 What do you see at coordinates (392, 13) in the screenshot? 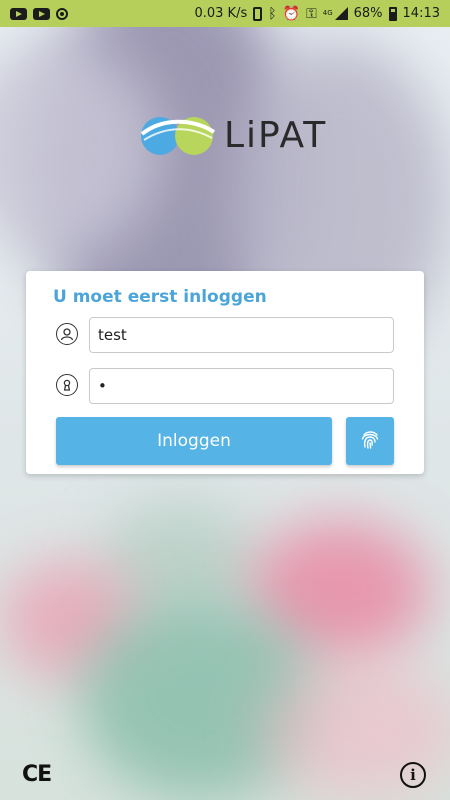
I see `battery-icon` at bounding box center [392, 13].